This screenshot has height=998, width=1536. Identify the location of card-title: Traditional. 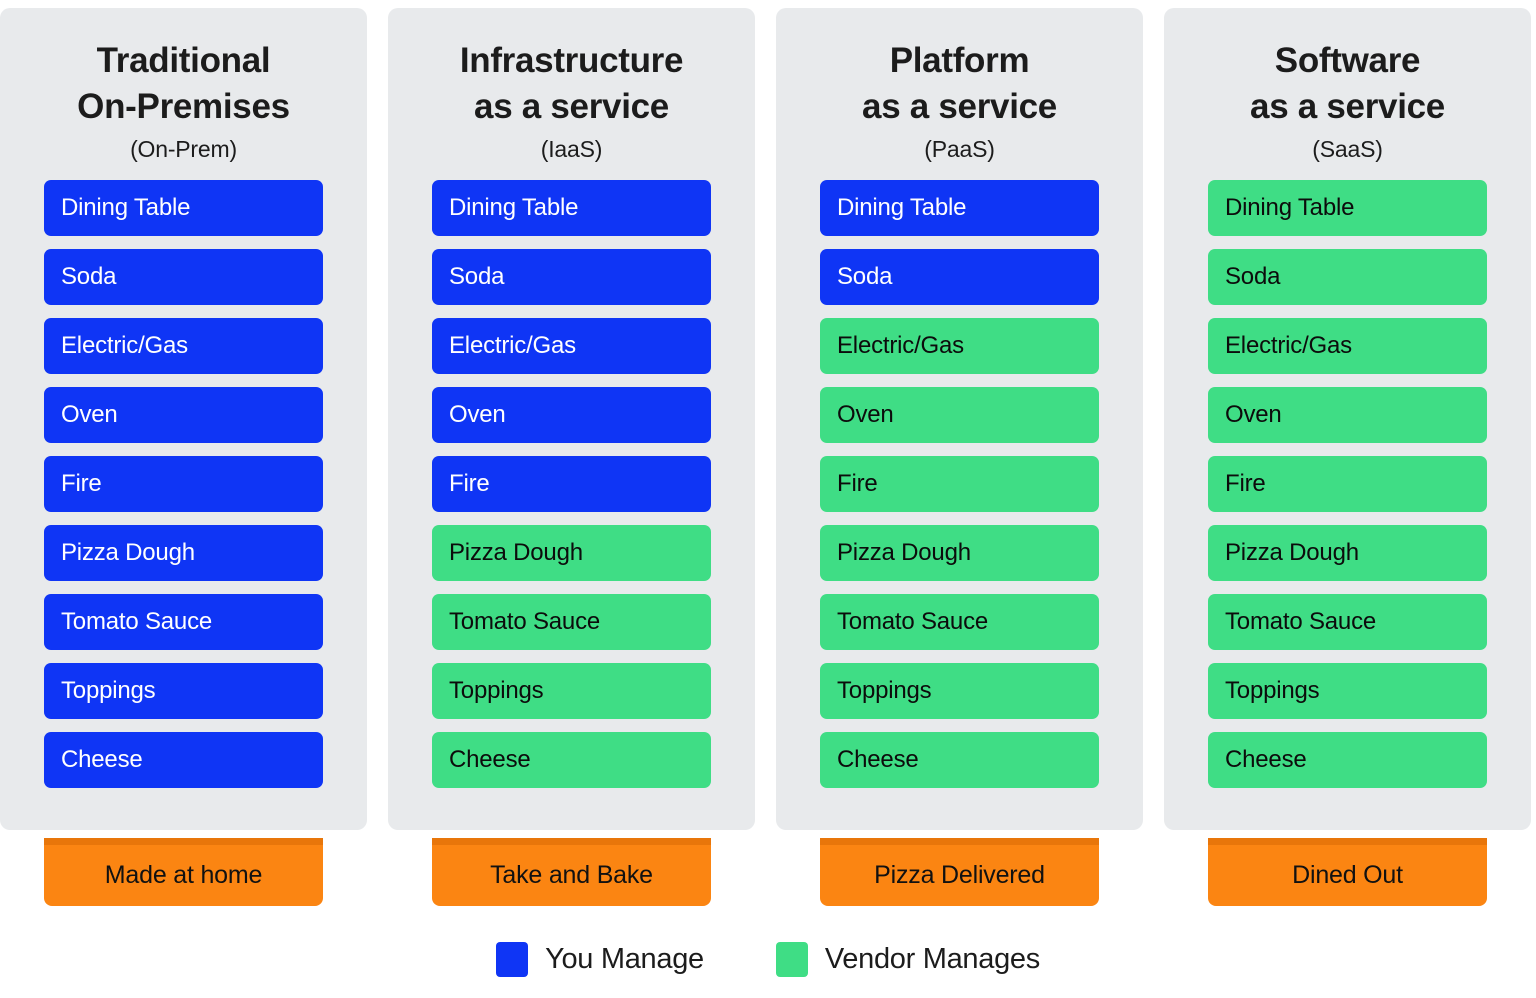
(183, 60).